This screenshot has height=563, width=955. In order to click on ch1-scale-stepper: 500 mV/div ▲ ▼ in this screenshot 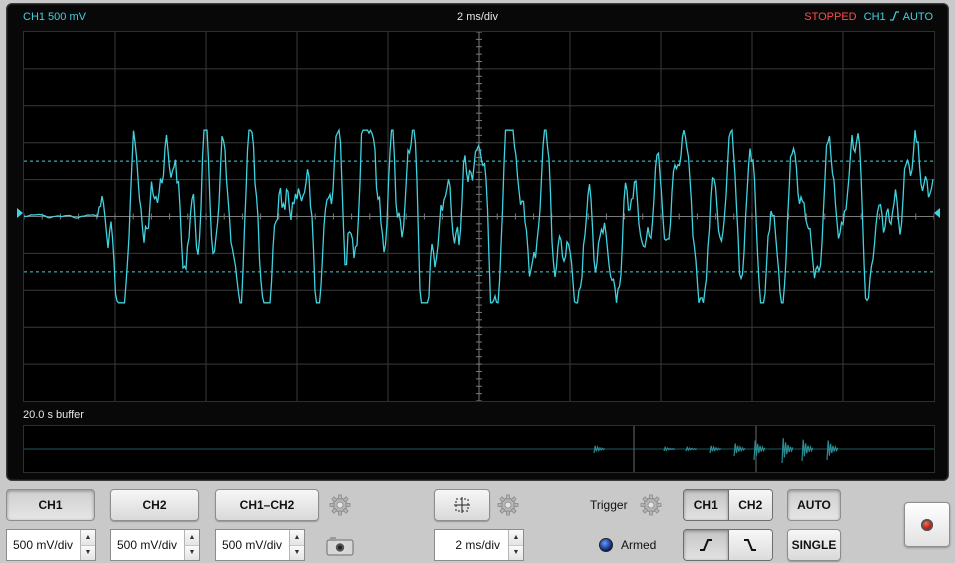, I will do `click(51, 545)`.